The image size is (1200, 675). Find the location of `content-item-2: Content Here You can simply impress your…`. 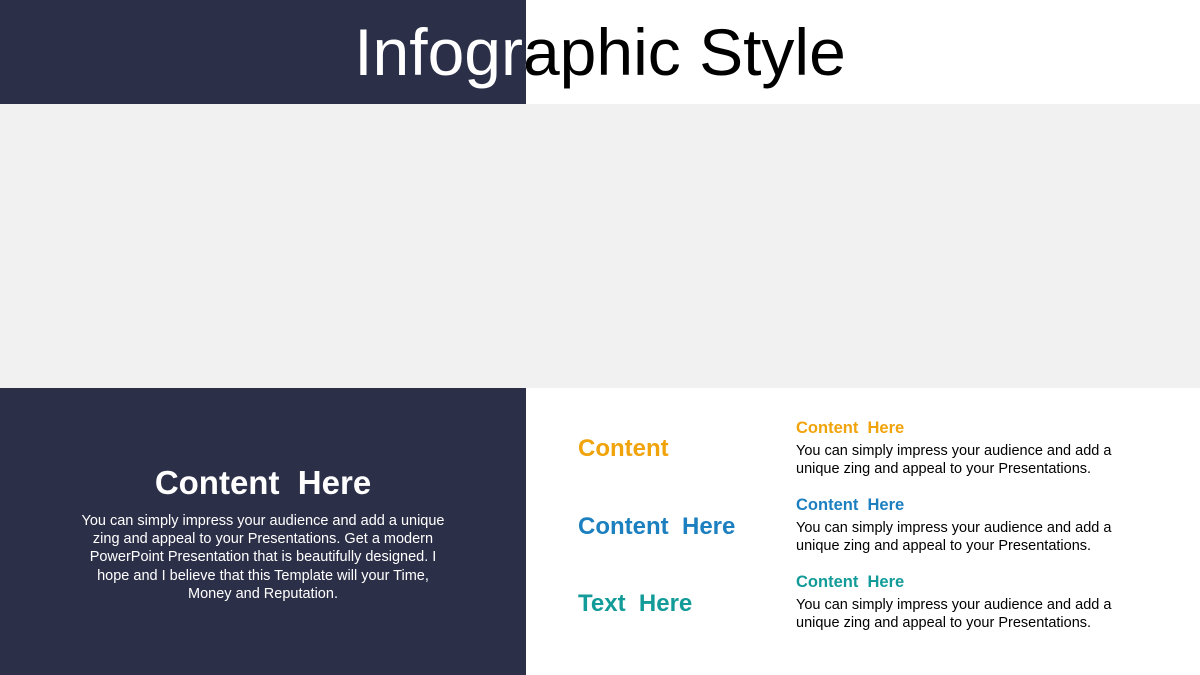

content-item-2: Content Here You can simply impress your… is located at coordinates (971, 525).